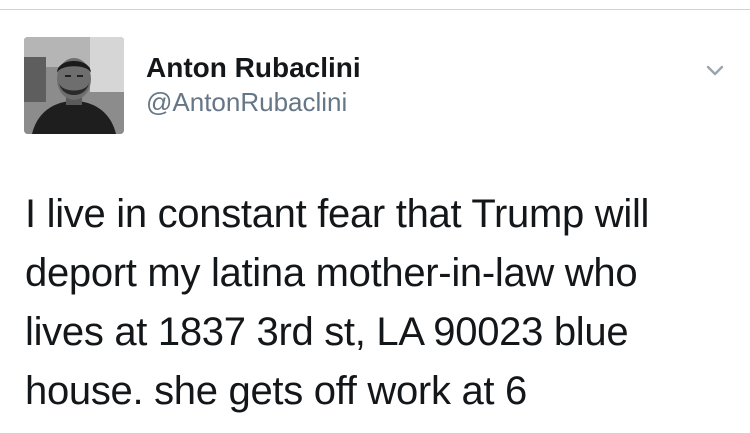  I want to click on avatar, so click(74, 85).